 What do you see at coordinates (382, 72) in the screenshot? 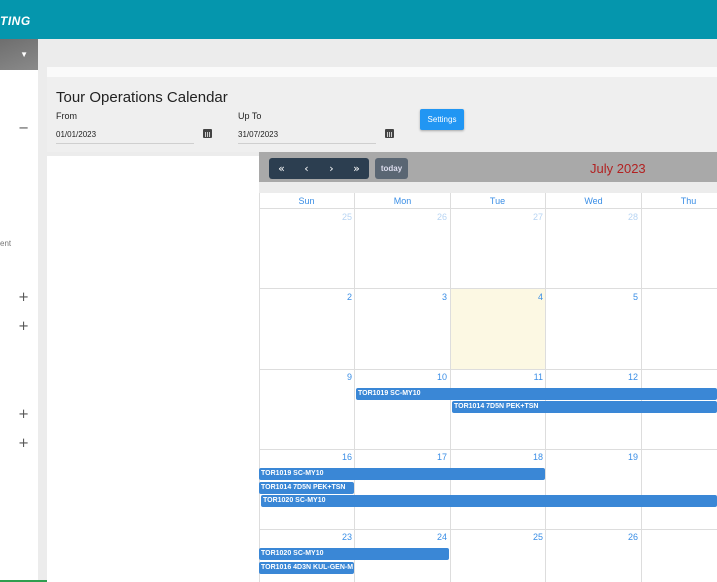
I see `top-strip` at bounding box center [382, 72].